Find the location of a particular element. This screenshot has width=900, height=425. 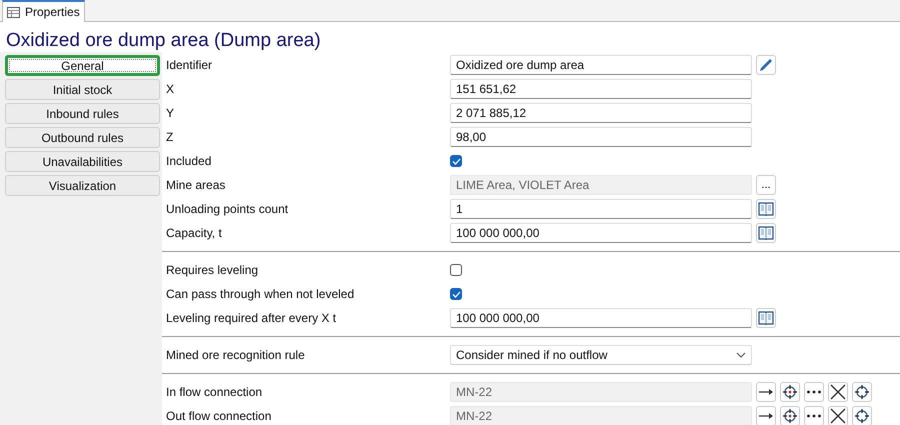

field-label: Identifier is located at coordinates (190, 65).